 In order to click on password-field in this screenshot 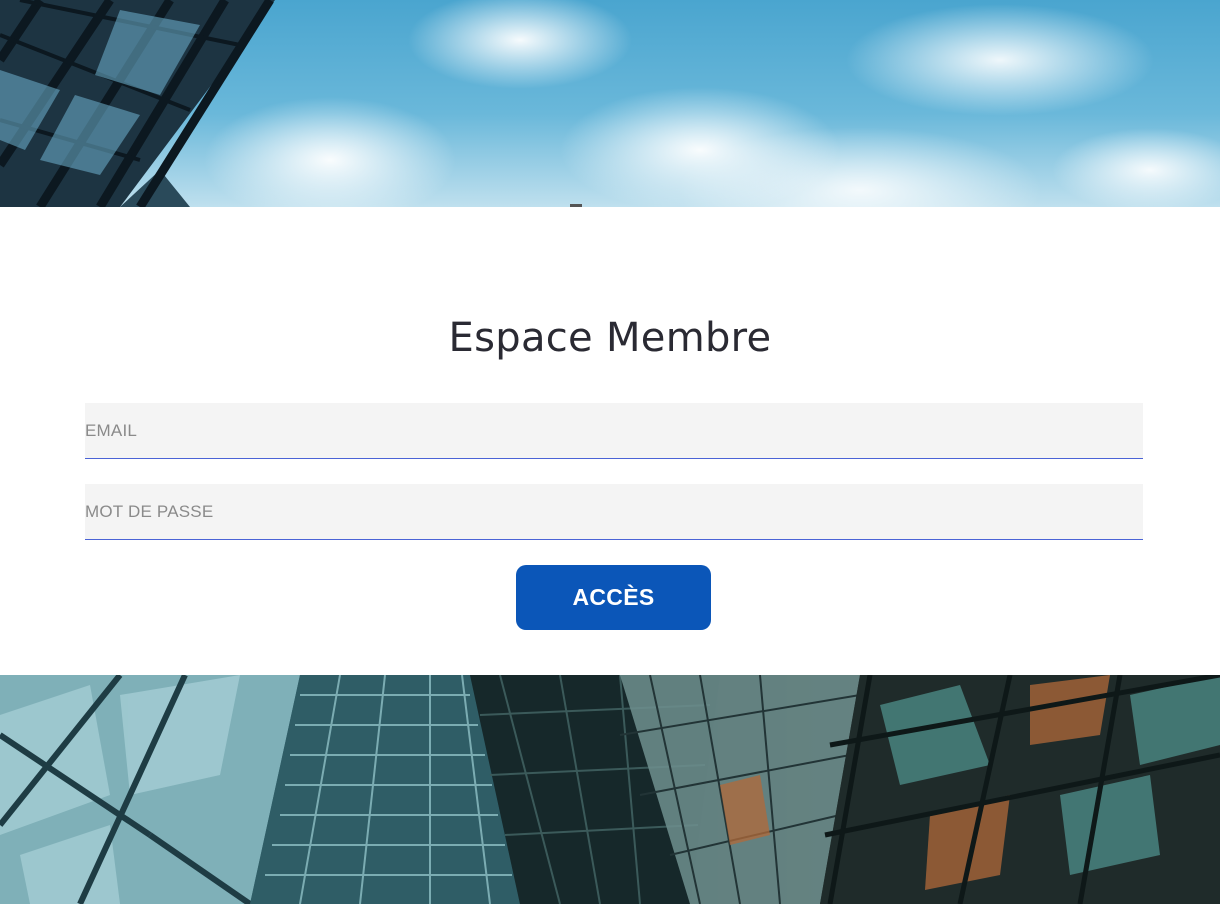, I will do `click(614, 512)`.